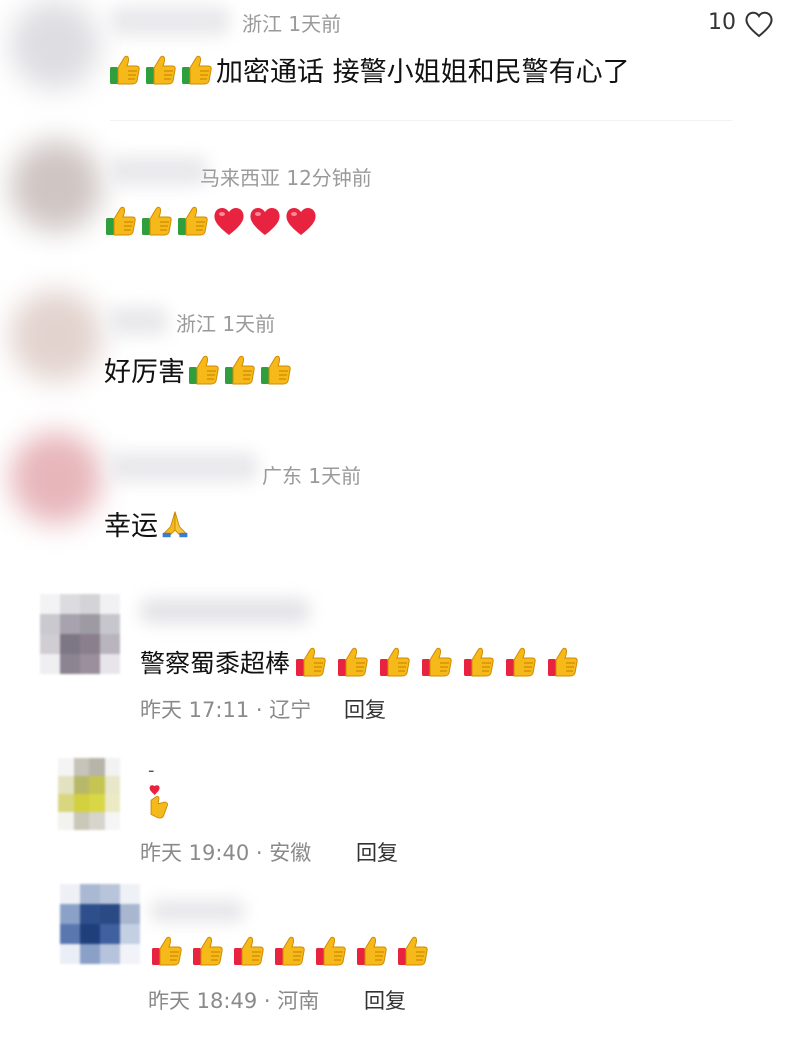 The image size is (792, 1042). What do you see at coordinates (215, 663) in the screenshot?
I see `comment-text-body: 警察蜀黍超棒` at bounding box center [215, 663].